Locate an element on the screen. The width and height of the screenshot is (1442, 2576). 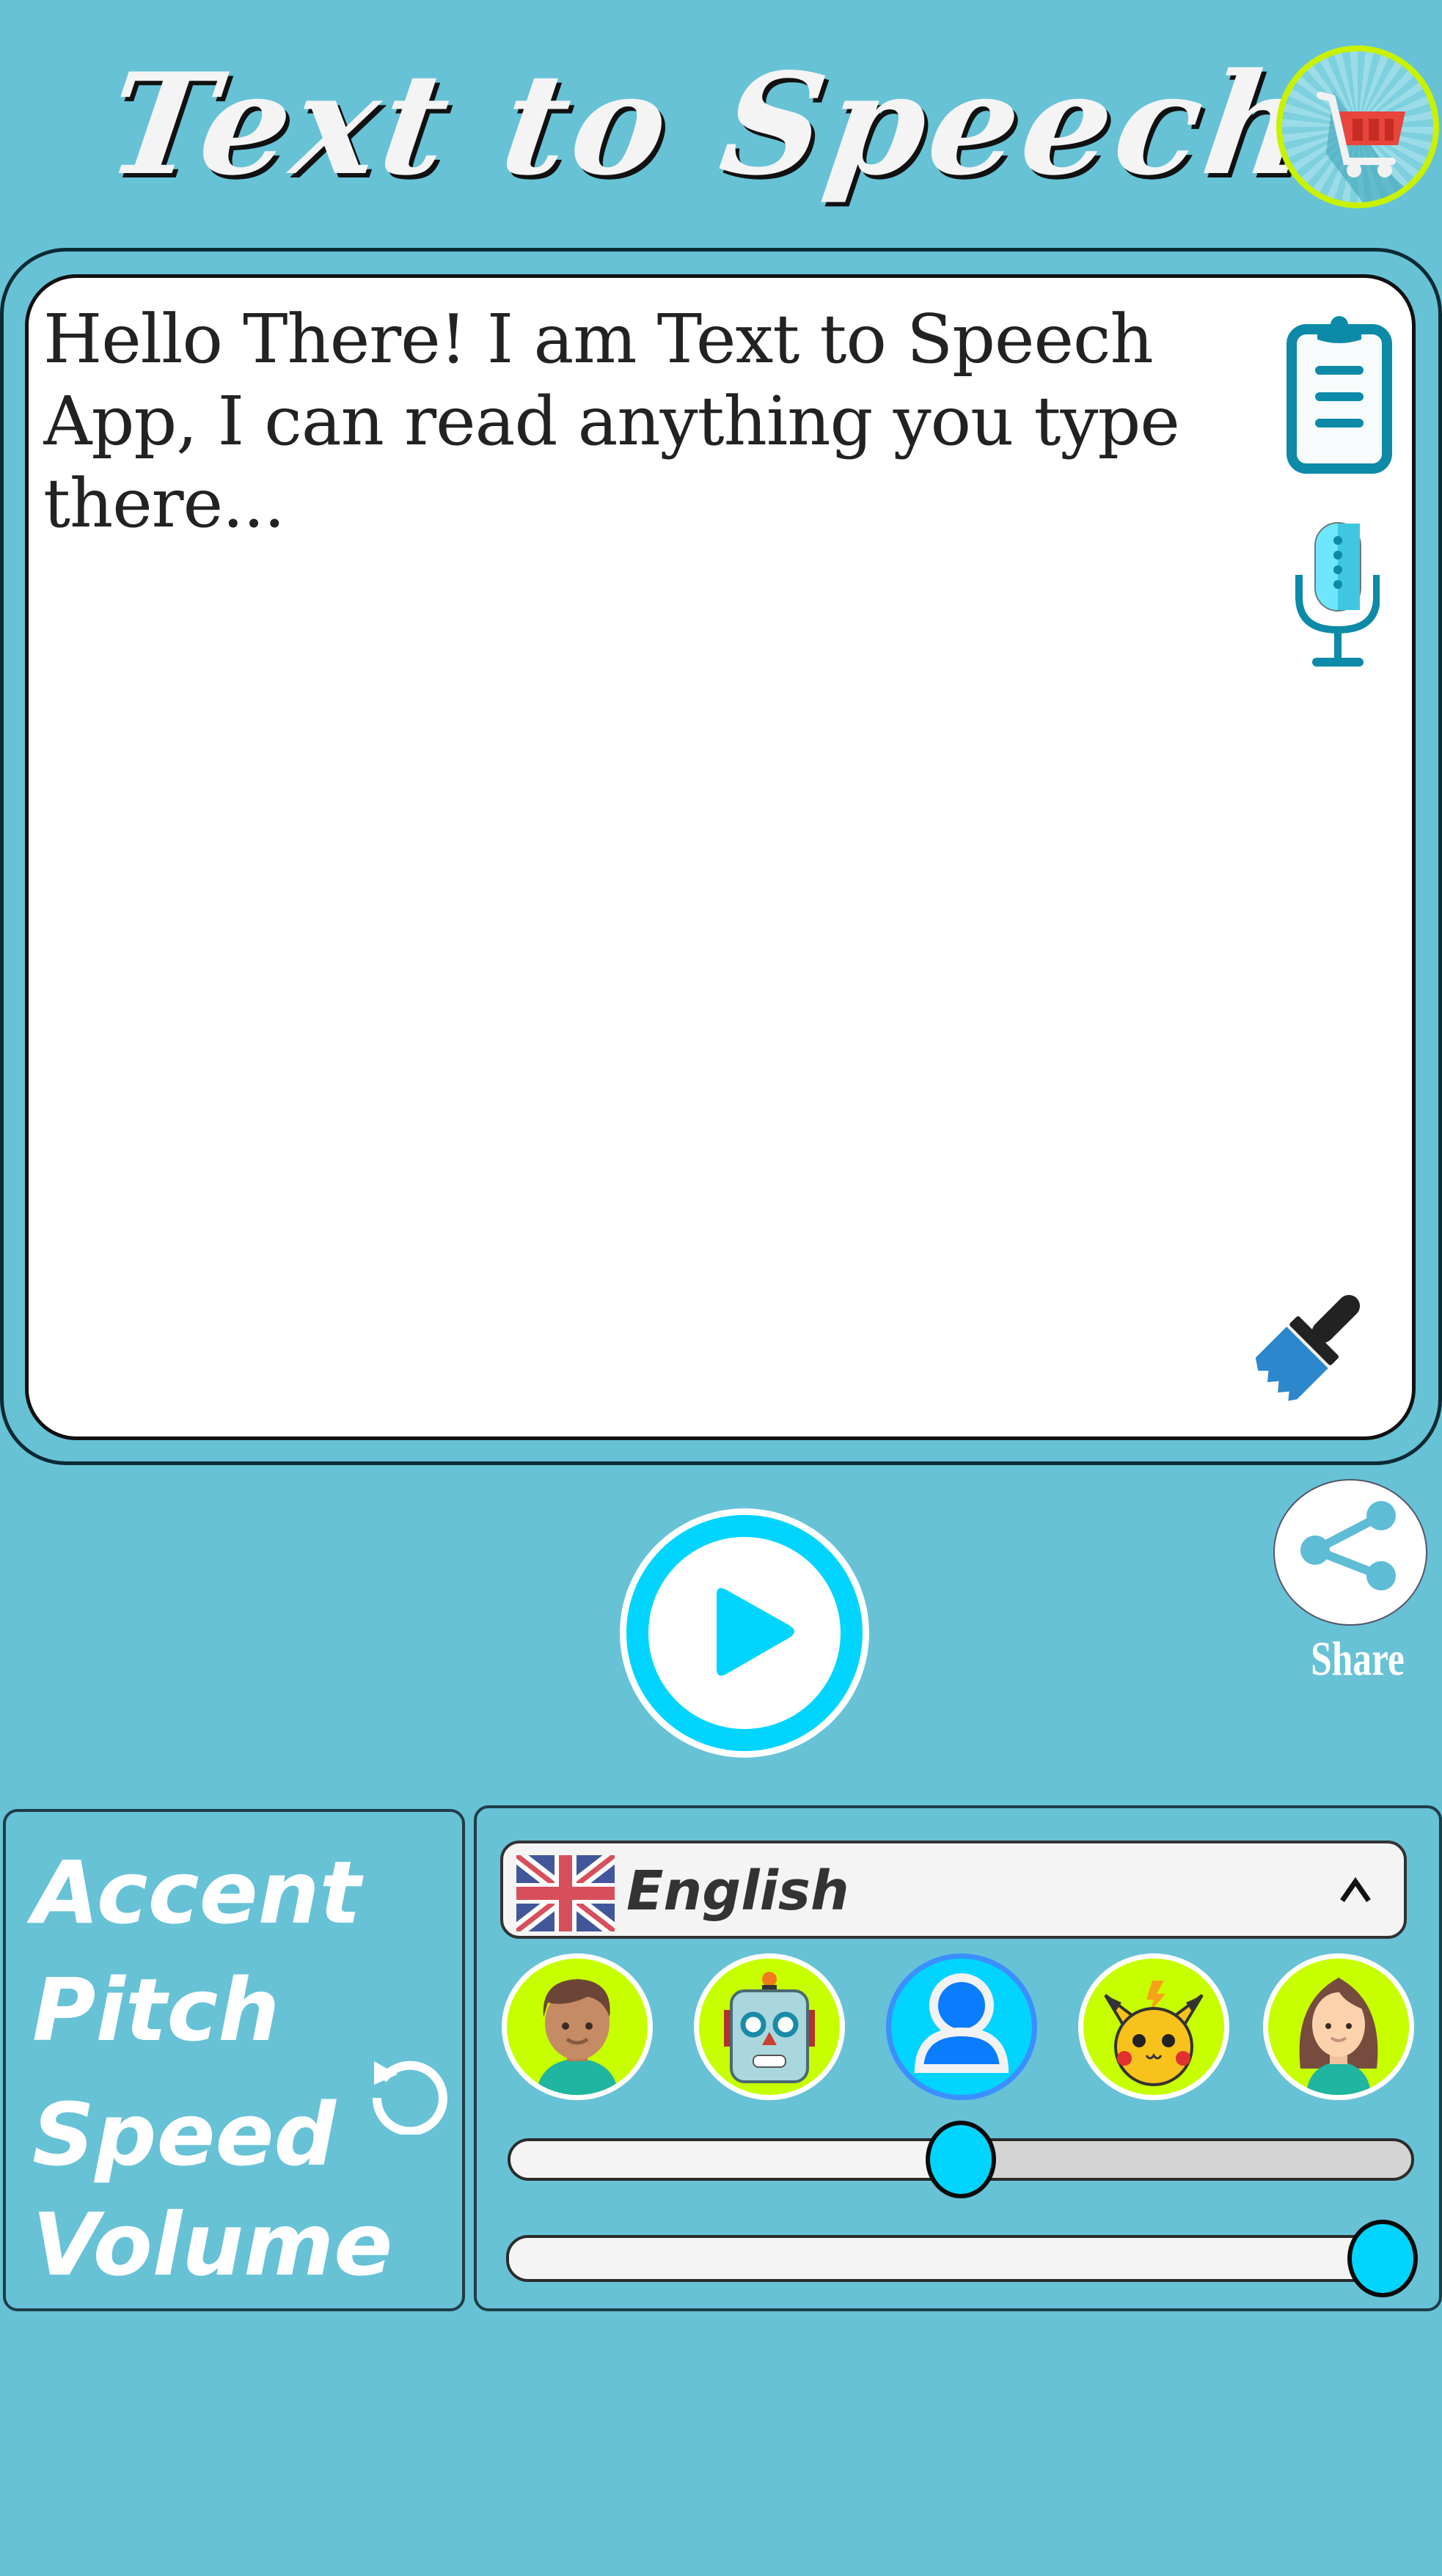
share-button is located at coordinates (1350, 1553).